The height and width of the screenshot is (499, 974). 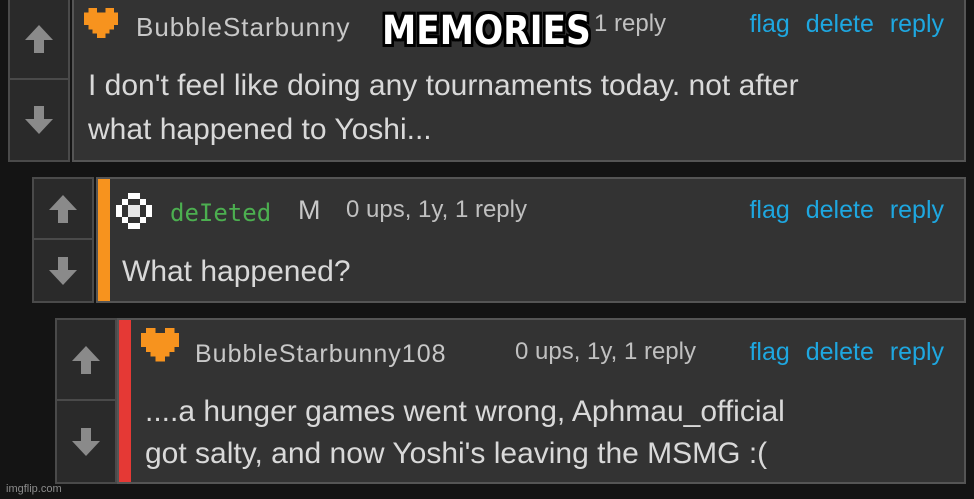 I want to click on username: BubbleStarbunny, so click(x=243, y=27).